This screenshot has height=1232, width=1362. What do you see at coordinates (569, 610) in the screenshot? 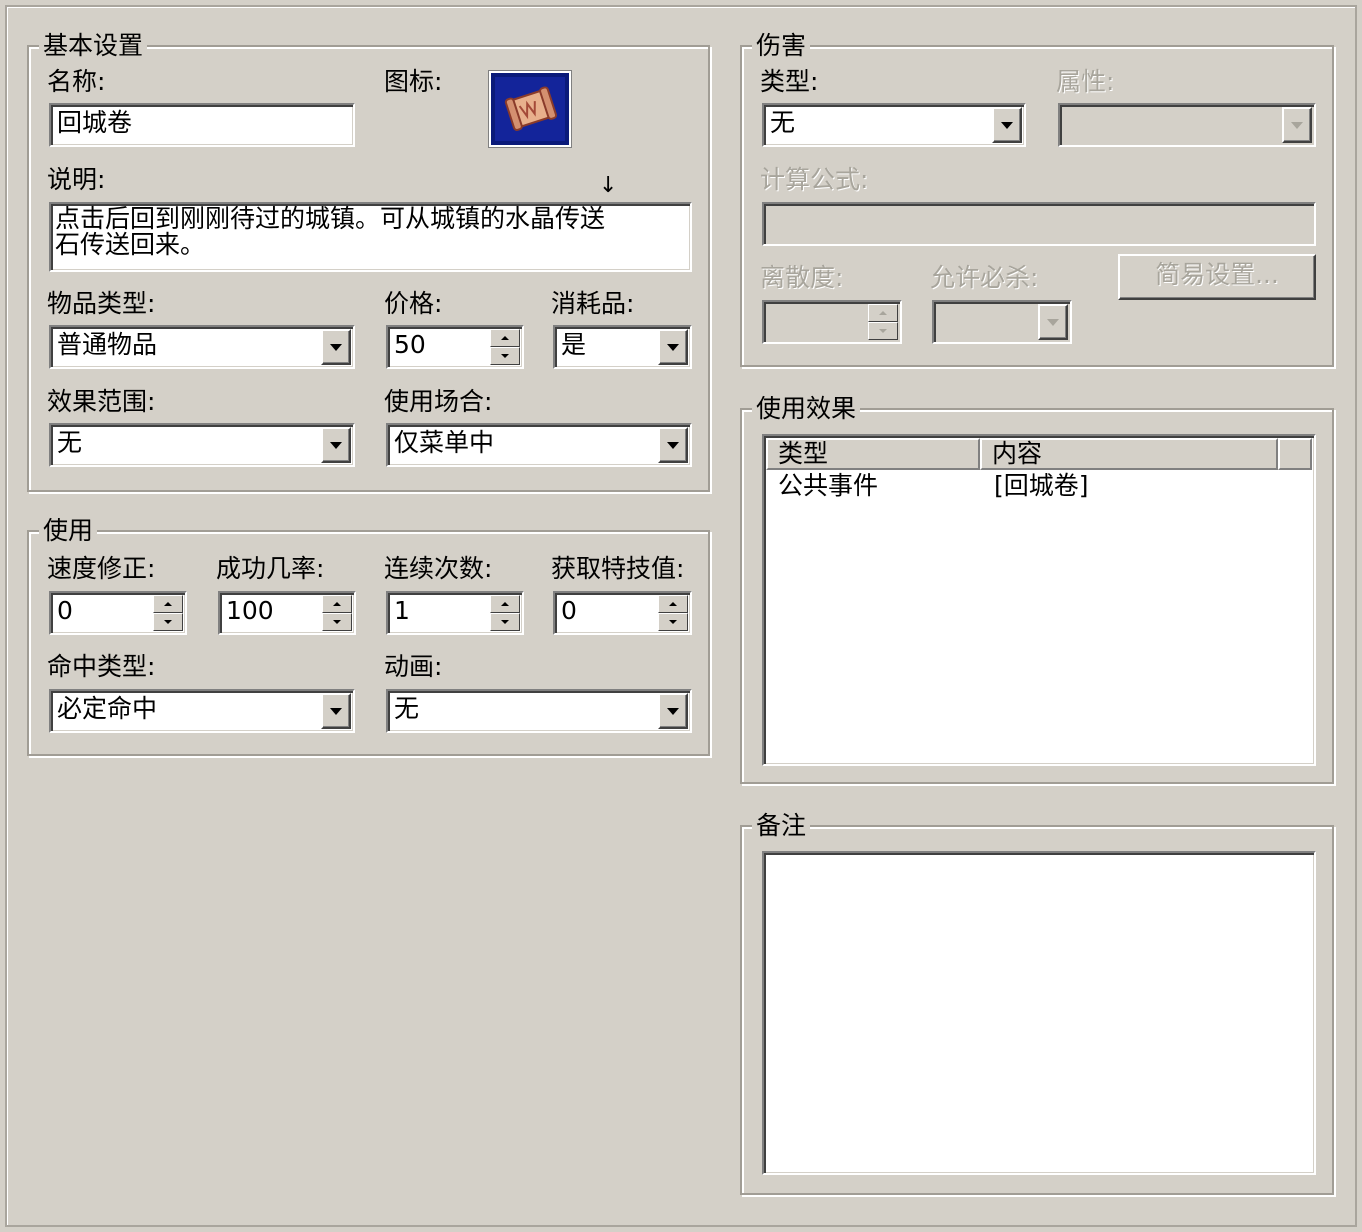
I see `tp-gain-value: 0` at bounding box center [569, 610].